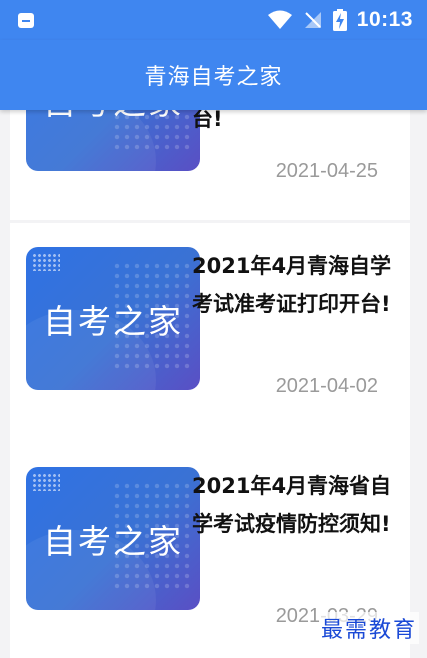 The height and width of the screenshot is (658, 427). Describe the element at coordinates (326, 171) in the screenshot. I see `article-date: 2021-04-25` at that location.